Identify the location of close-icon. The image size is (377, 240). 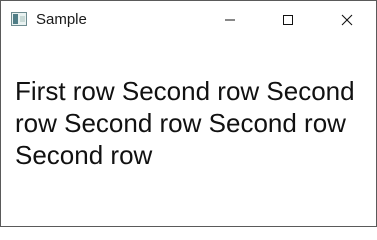
(347, 19).